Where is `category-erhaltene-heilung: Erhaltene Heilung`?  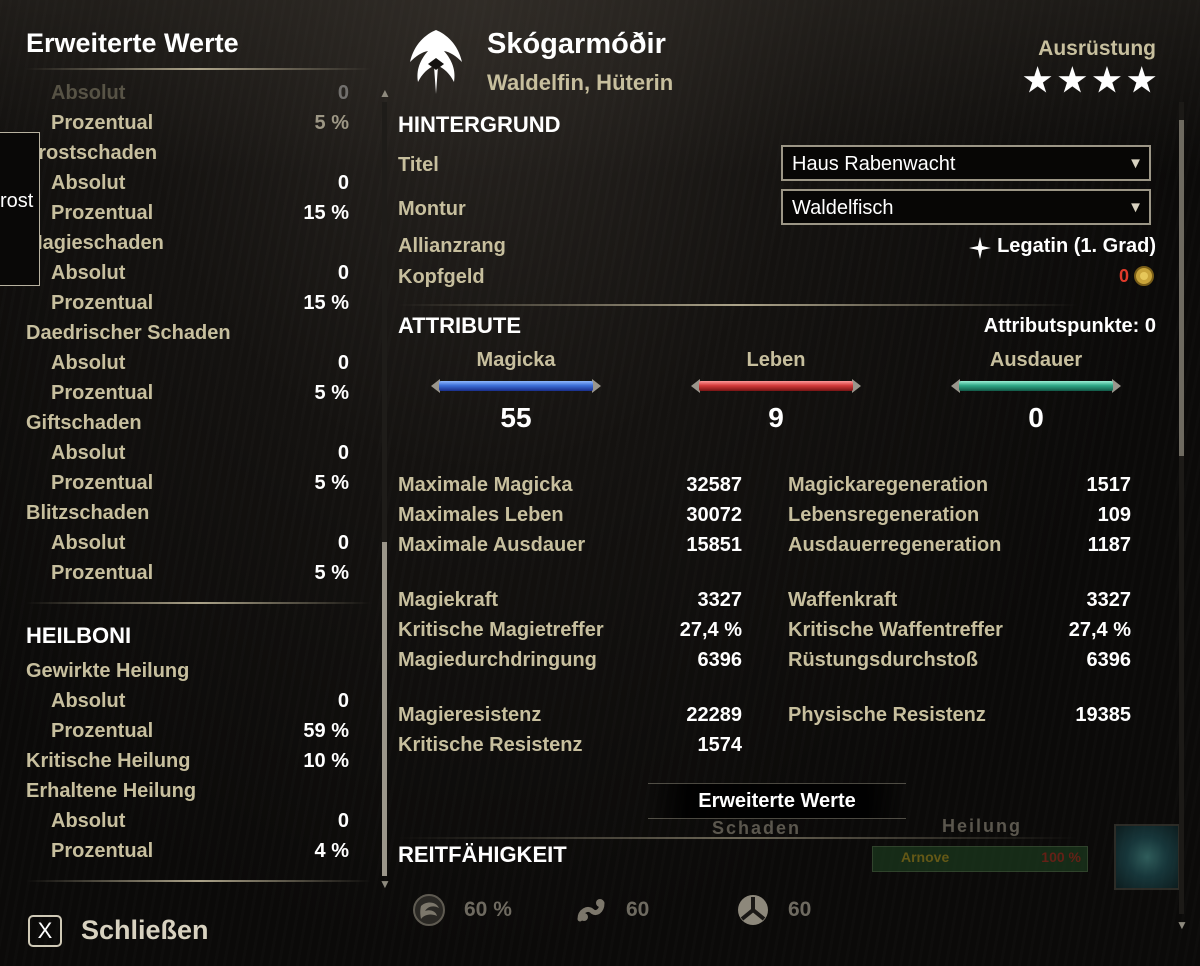 category-erhaltene-heilung: Erhaltene Heilung is located at coordinates (111, 791).